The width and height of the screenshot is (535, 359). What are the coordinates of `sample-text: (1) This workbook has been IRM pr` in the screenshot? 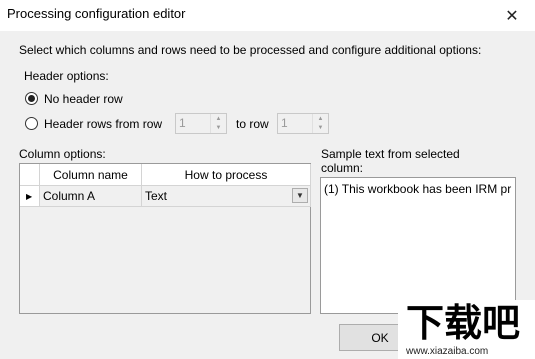 It's located at (418, 189).